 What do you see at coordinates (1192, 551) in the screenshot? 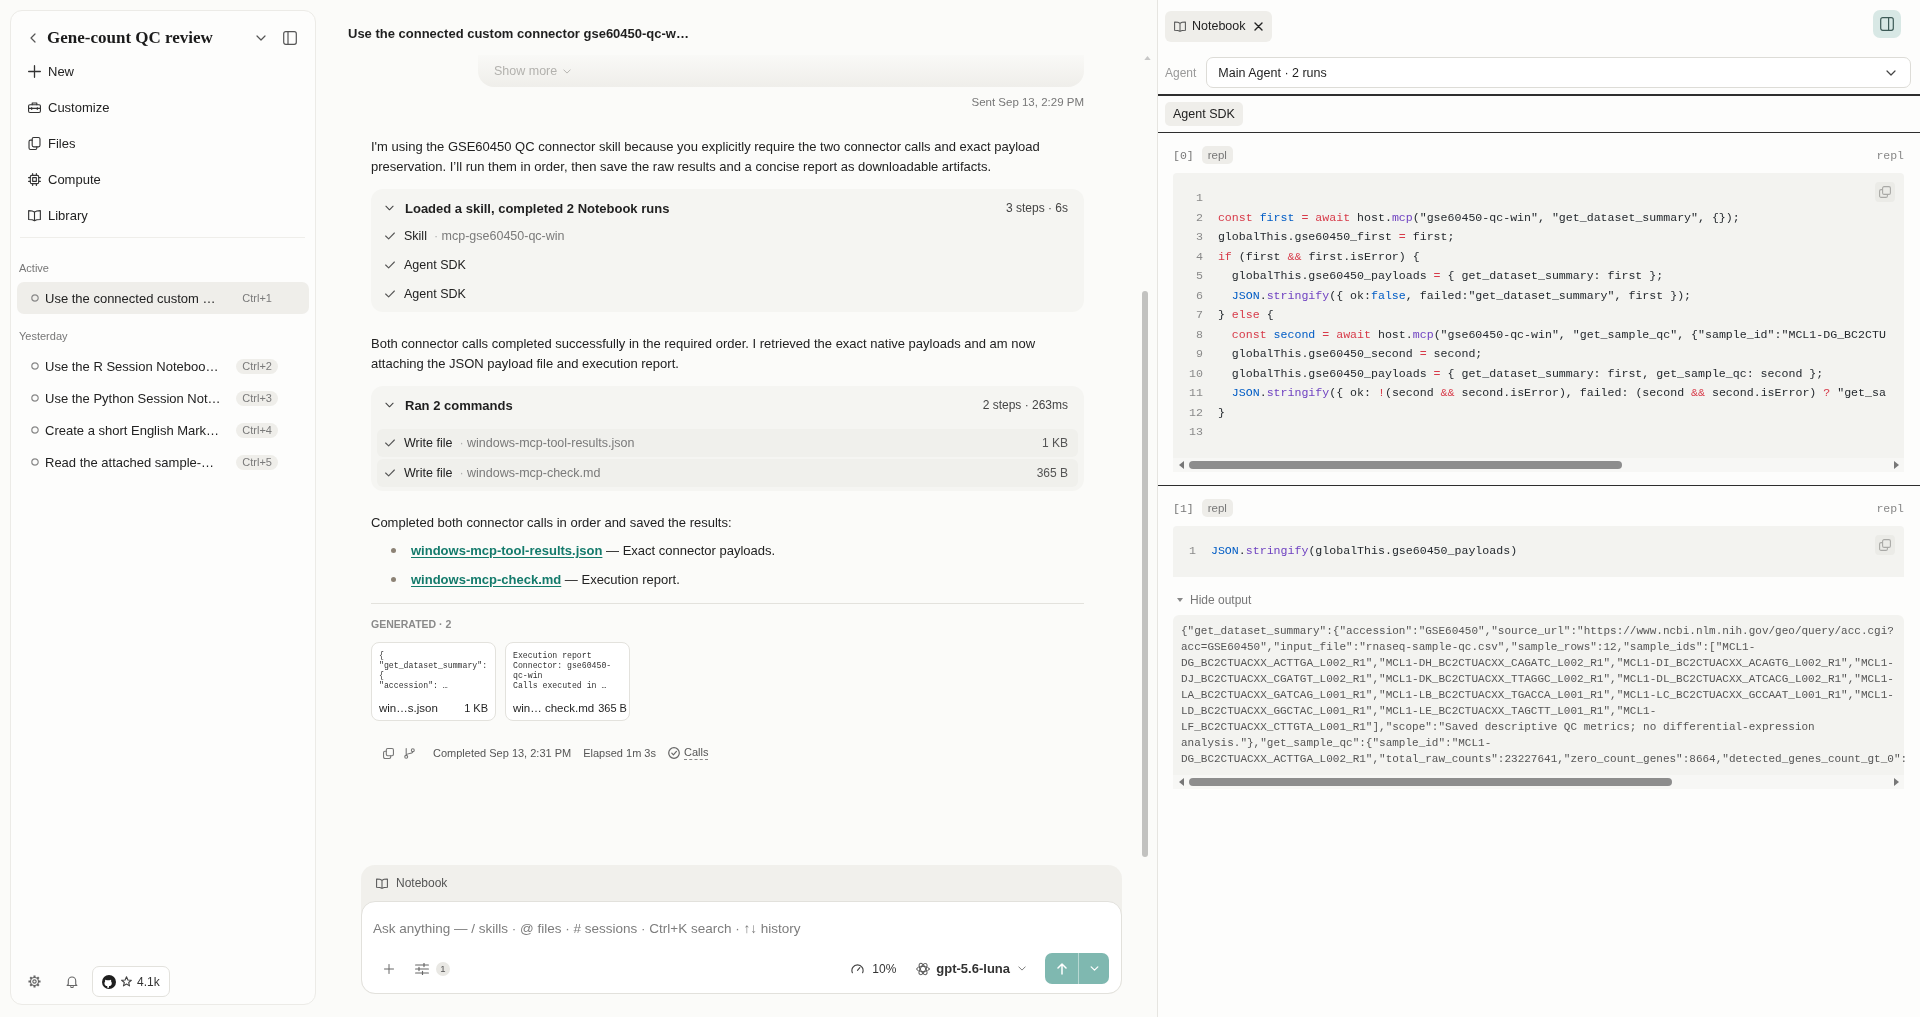
I see `line-number: 1` at bounding box center [1192, 551].